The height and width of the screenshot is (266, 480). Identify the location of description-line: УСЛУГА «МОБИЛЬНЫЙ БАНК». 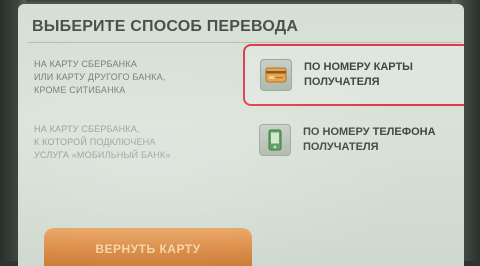
(102, 155).